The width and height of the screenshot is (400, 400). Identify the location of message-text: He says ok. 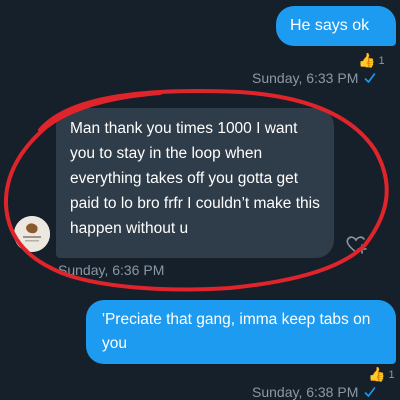
(330, 25).